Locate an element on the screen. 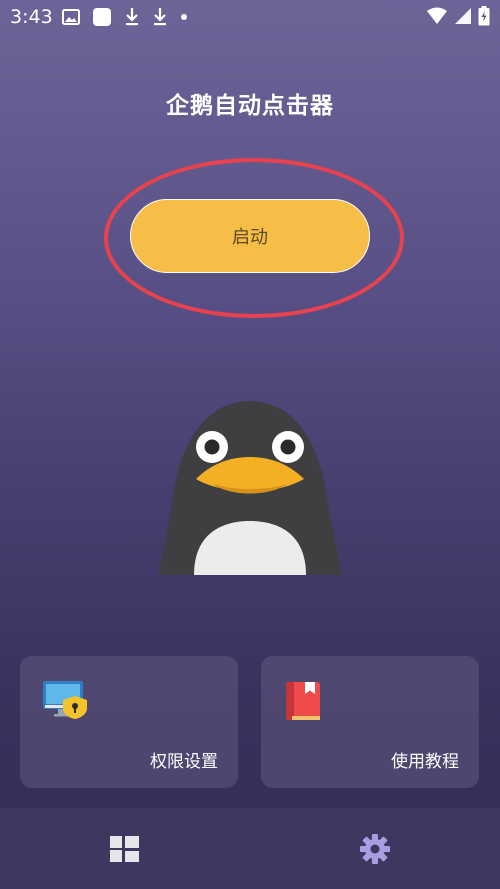 The width and height of the screenshot is (500, 889). app-title: 企鹅自动点击器 is located at coordinates (250, 106).